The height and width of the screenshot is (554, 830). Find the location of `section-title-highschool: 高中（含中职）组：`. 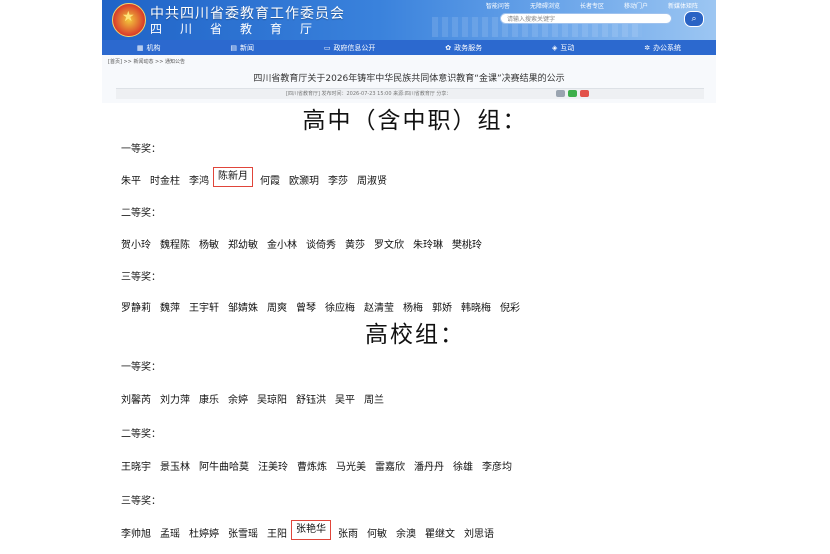

section-title-highschool: 高中（含中职）组： is located at coordinates (415, 121).